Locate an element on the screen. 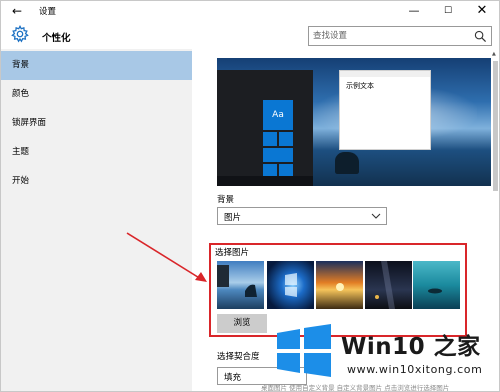  page-title: 个性化 is located at coordinates (56, 38).